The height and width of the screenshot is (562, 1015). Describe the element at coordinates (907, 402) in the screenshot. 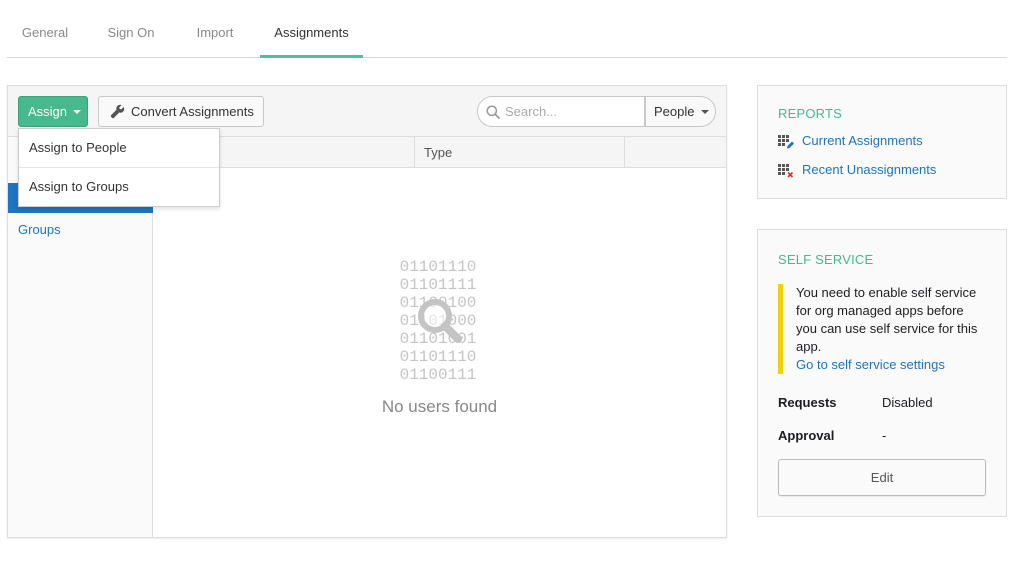

I see `requests-value: Disabled` at that location.